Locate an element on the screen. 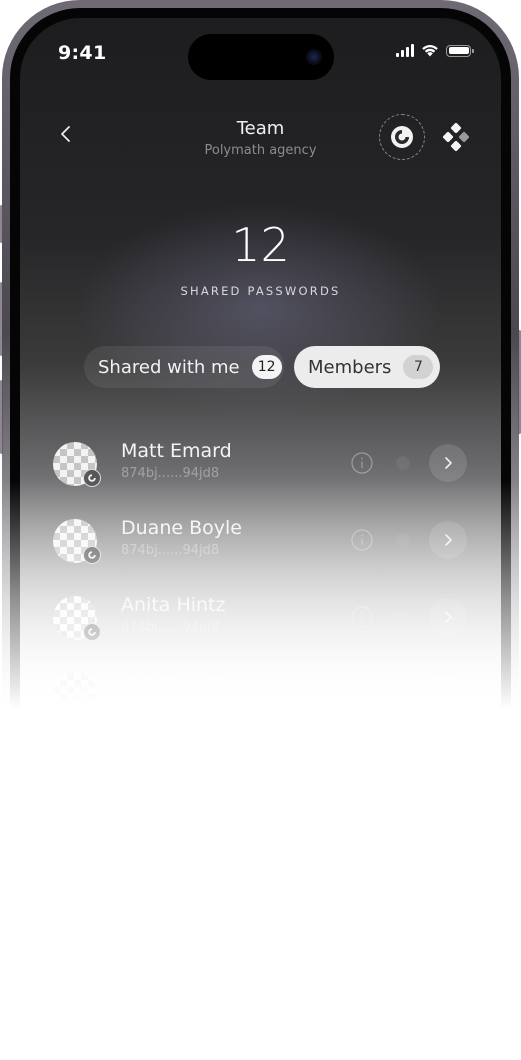  cellular-signal-icon is located at coordinates (405, 50).